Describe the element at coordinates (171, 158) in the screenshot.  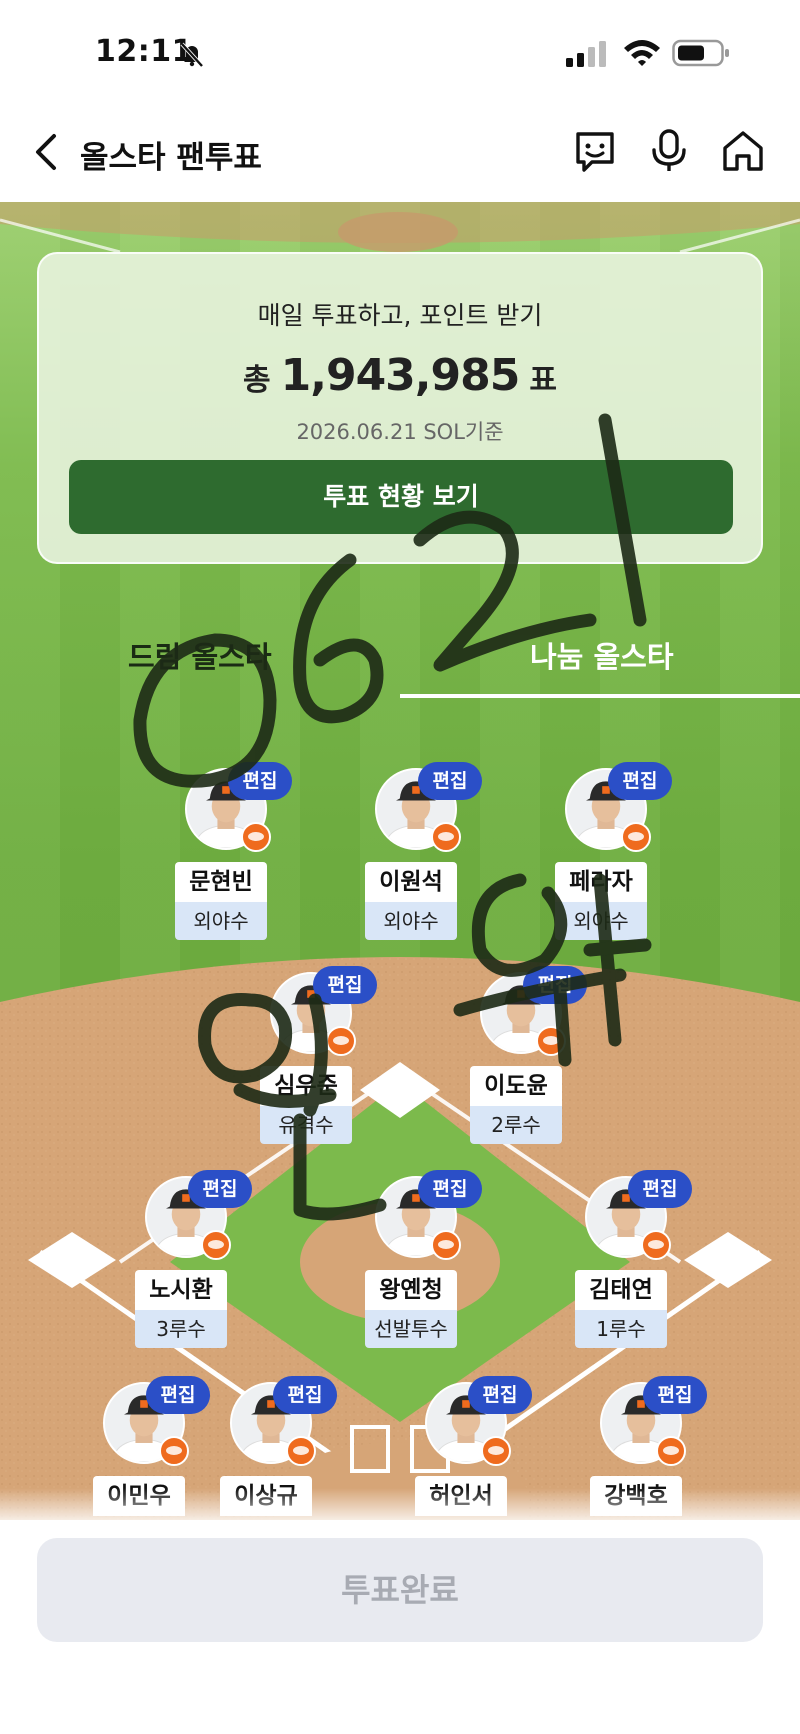
I see `page-title: 올스타 팬투표` at that location.